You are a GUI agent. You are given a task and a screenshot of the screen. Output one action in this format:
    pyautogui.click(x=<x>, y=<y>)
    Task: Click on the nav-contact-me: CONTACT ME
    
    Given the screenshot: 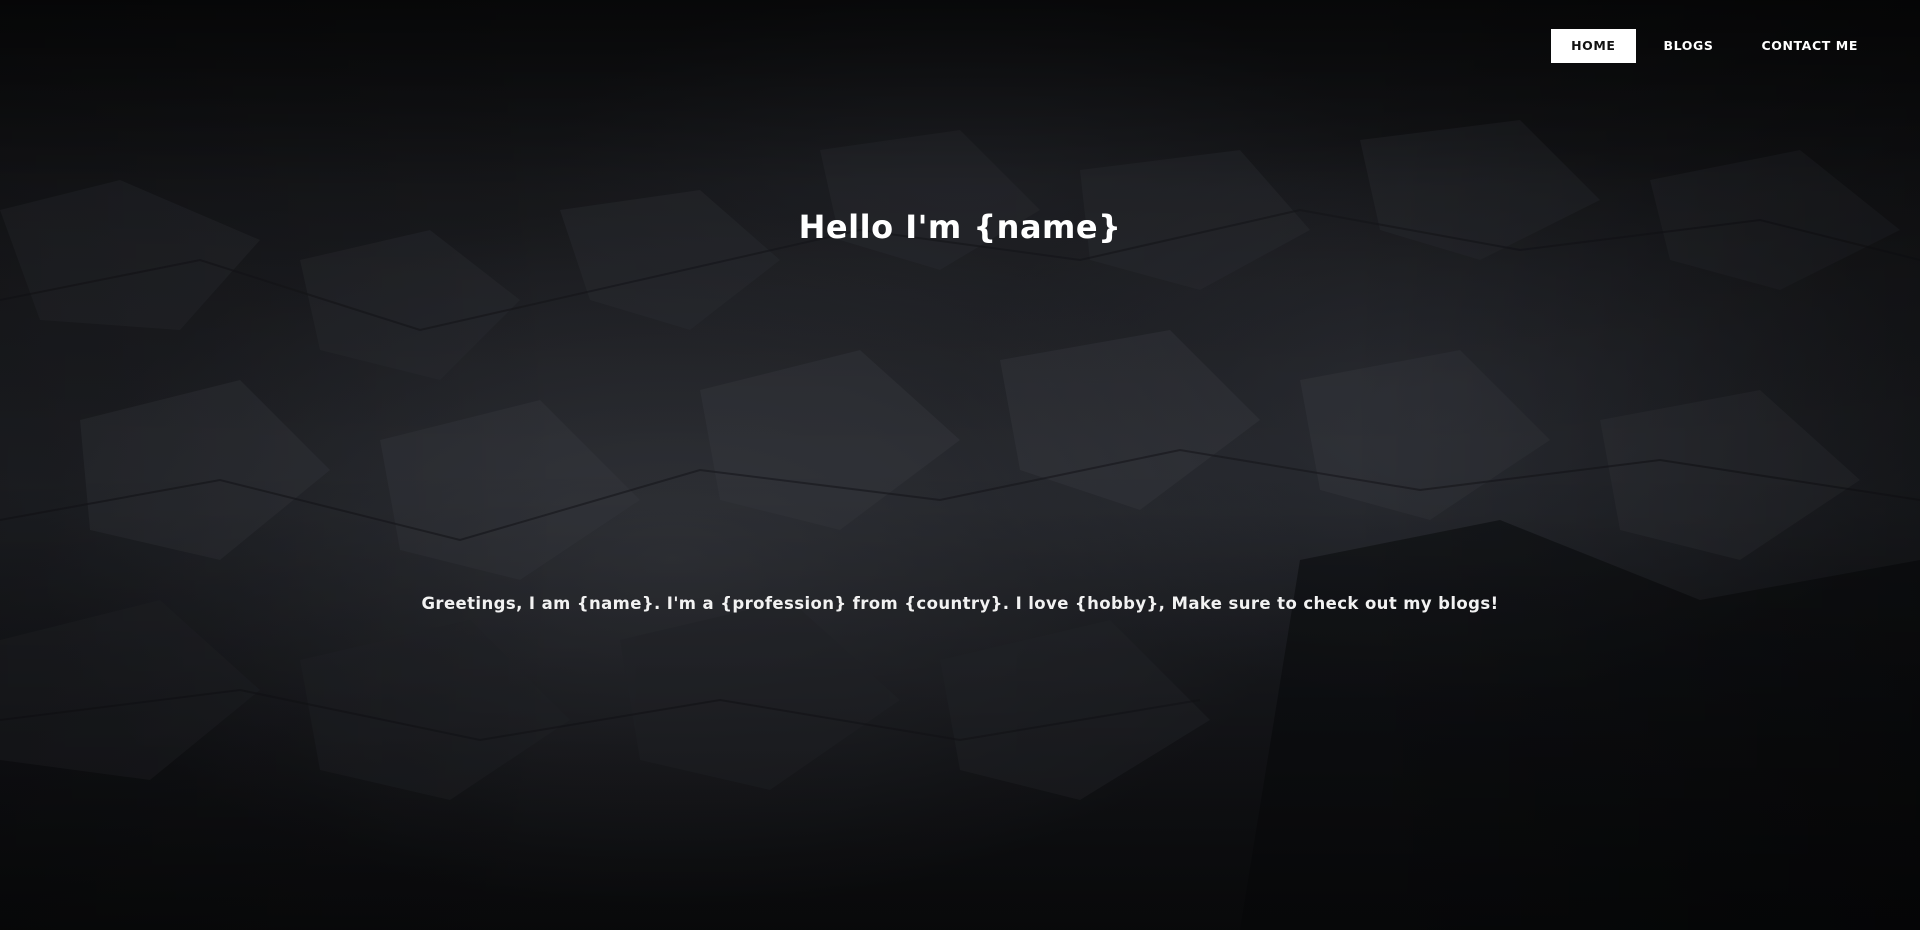 What is the action you would take?
    pyautogui.click(x=1809, y=46)
    